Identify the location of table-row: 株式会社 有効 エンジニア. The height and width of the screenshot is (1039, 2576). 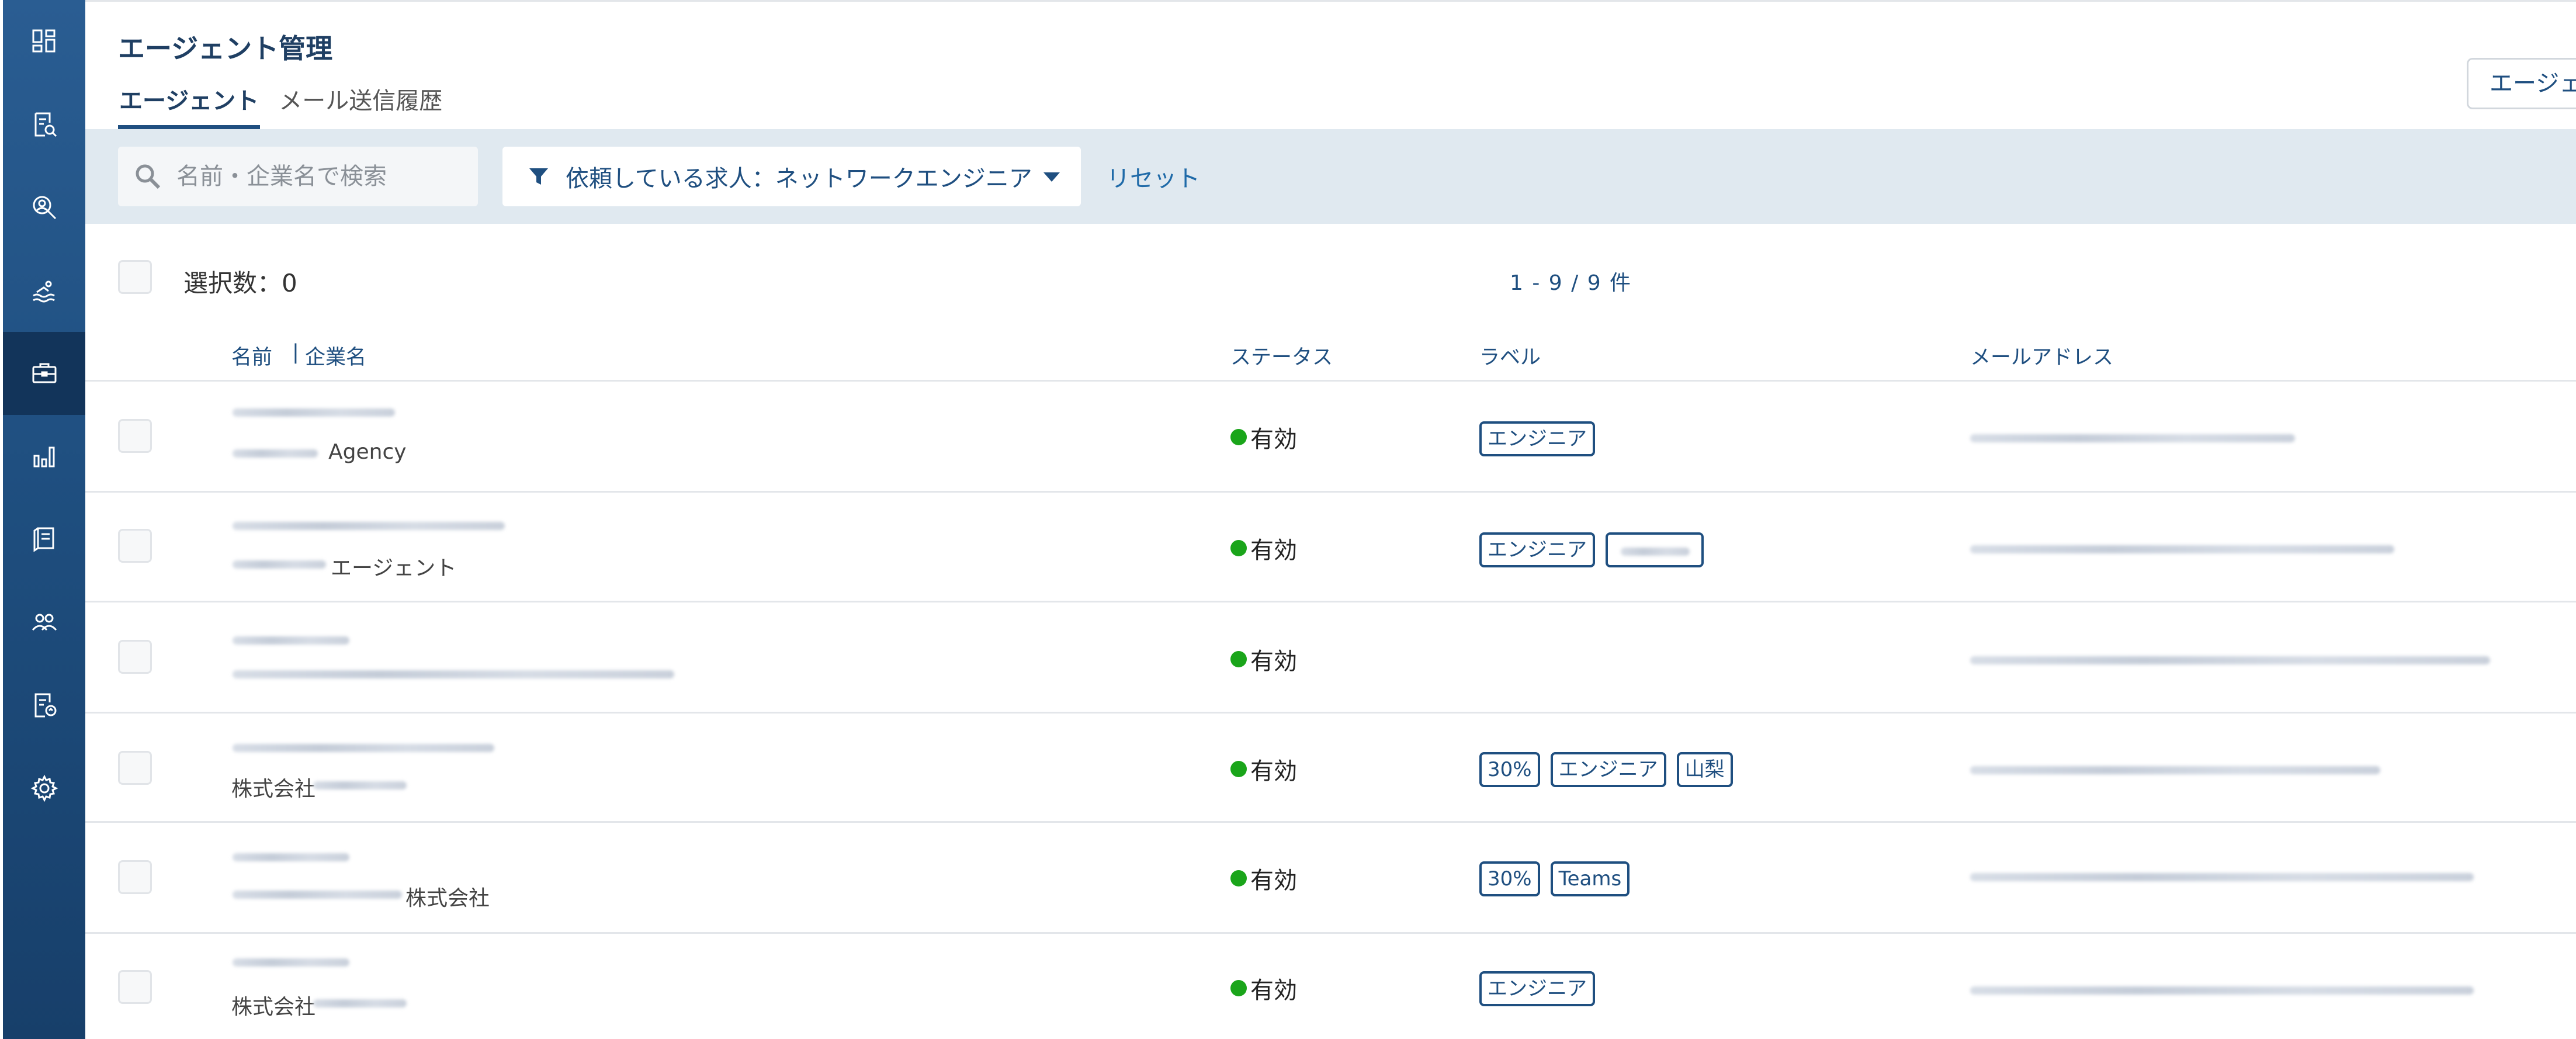
(1330, 985).